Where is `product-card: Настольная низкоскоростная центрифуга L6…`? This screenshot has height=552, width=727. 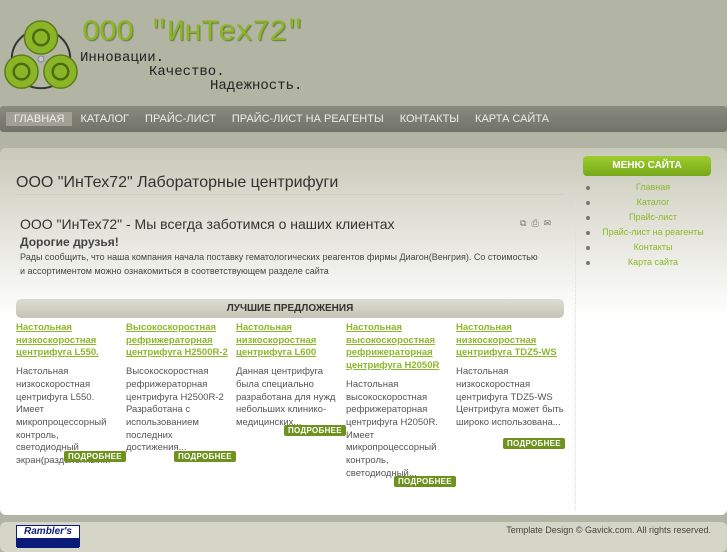 product-card: Настольная низкоскоростная центрифуга L6… is located at coordinates (290, 376).